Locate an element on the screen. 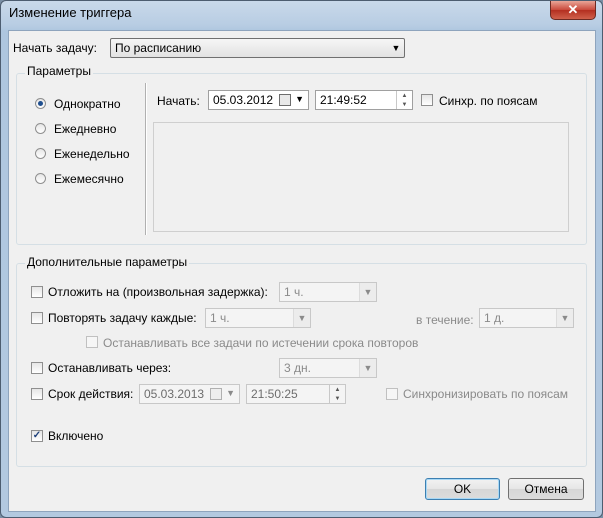  ok-button-label: OK is located at coordinates (462, 489).